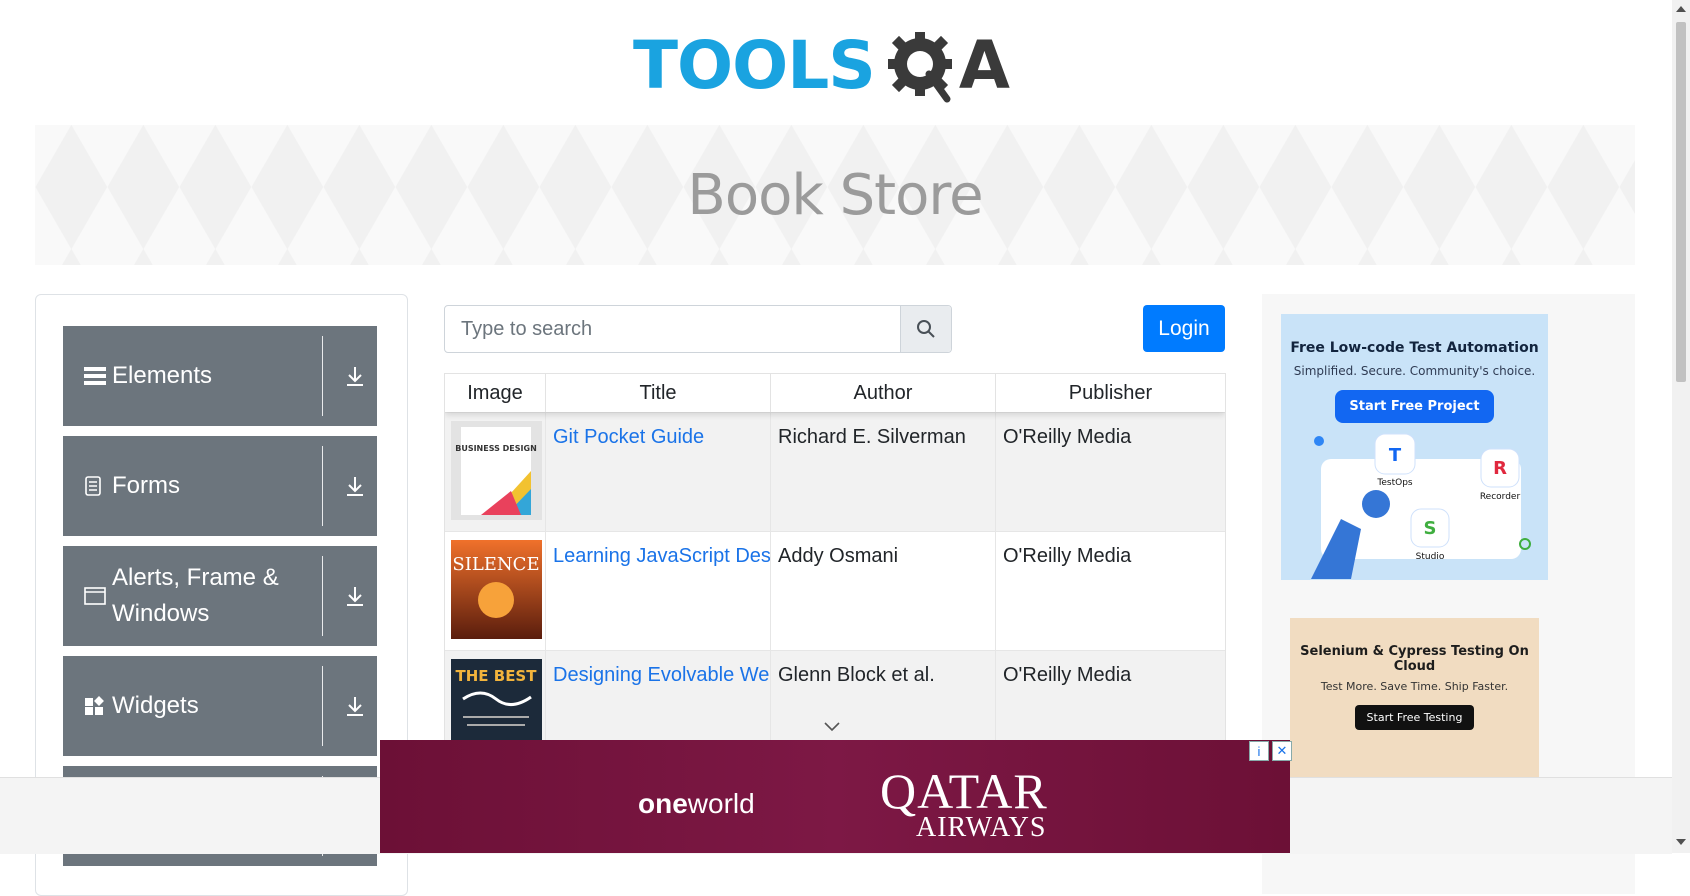  What do you see at coordinates (496, 702) in the screenshot?
I see `book-cover-image: THE BEST` at bounding box center [496, 702].